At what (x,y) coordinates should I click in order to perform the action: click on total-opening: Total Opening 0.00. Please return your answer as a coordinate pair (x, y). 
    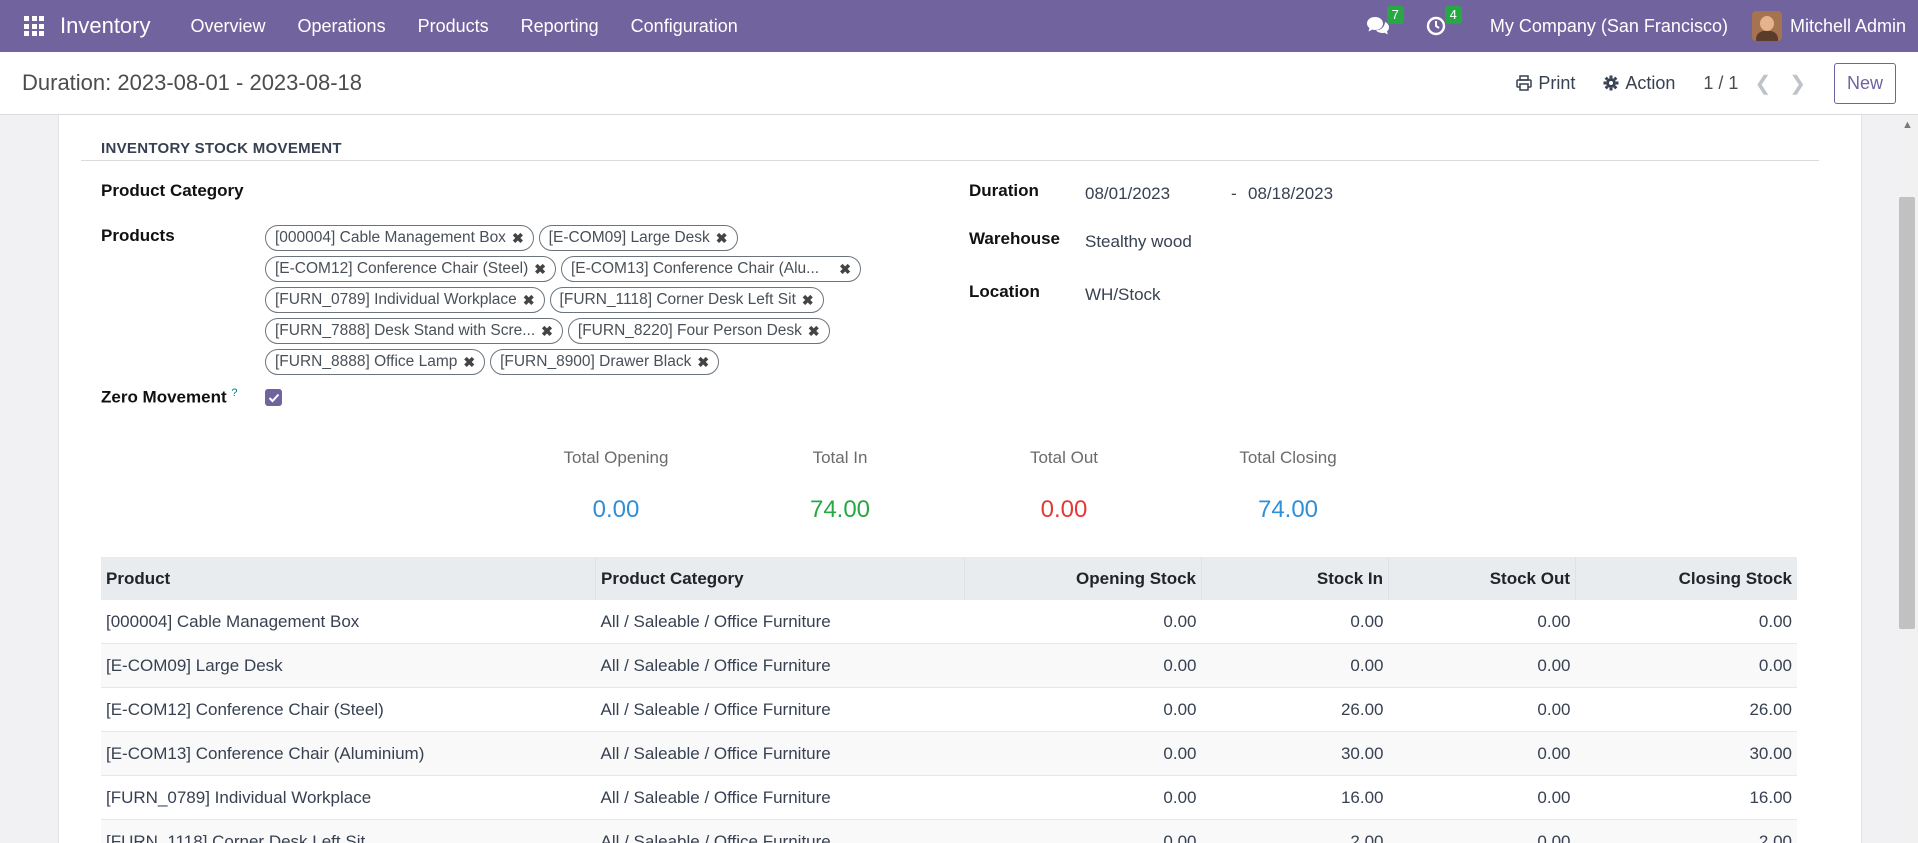
    Looking at the image, I should click on (616, 486).